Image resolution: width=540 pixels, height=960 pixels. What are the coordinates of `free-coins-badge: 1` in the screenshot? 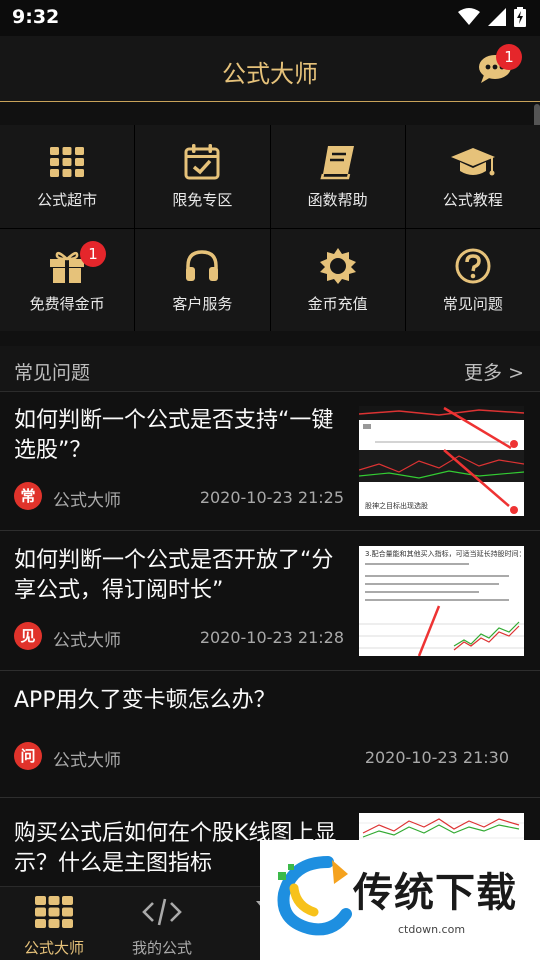 It's located at (93, 253).